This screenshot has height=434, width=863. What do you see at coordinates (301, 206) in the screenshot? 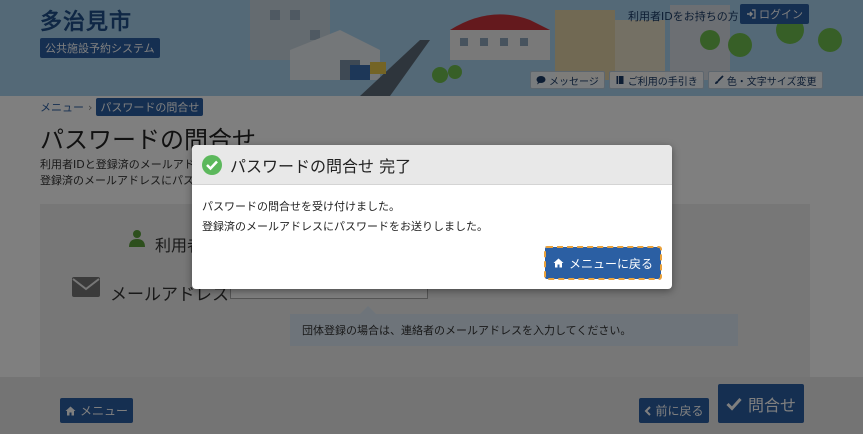
I see `dialog-message-line1: パスワードの問合せを受け付けました。` at bounding box center [301, 206].